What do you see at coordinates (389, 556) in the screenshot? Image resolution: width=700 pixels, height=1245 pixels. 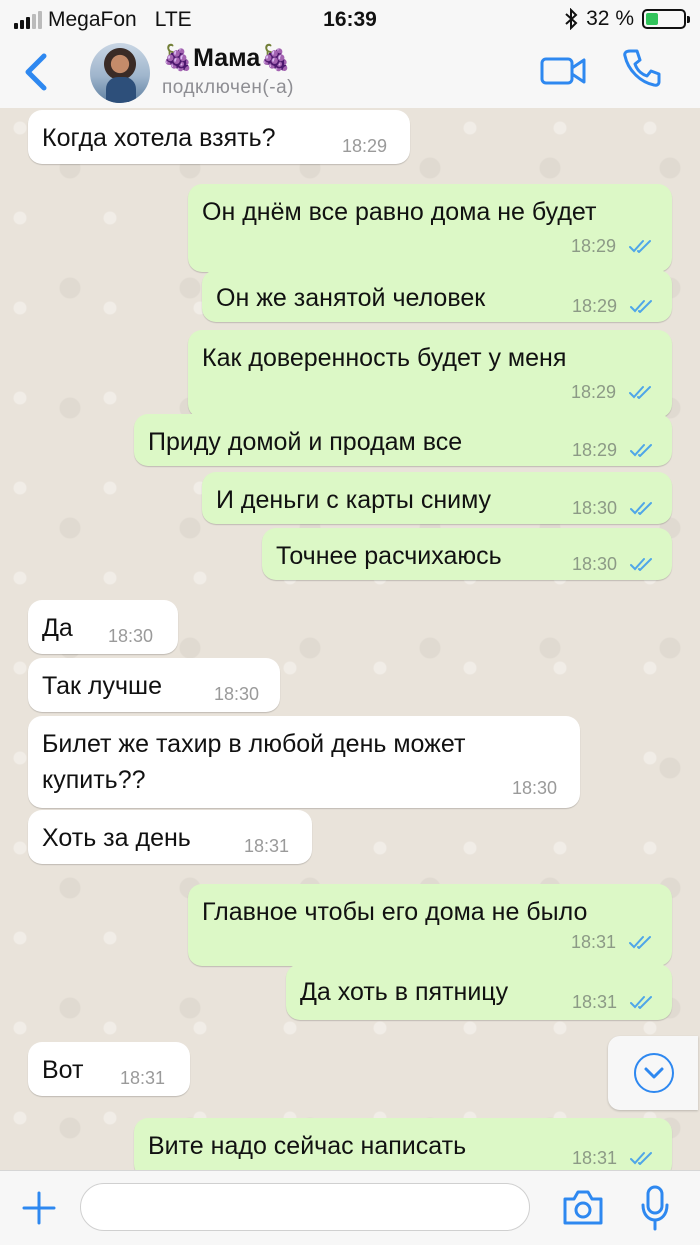 I see `message-text: Точнее расчихаюсь` at bounding box center [389, 556].